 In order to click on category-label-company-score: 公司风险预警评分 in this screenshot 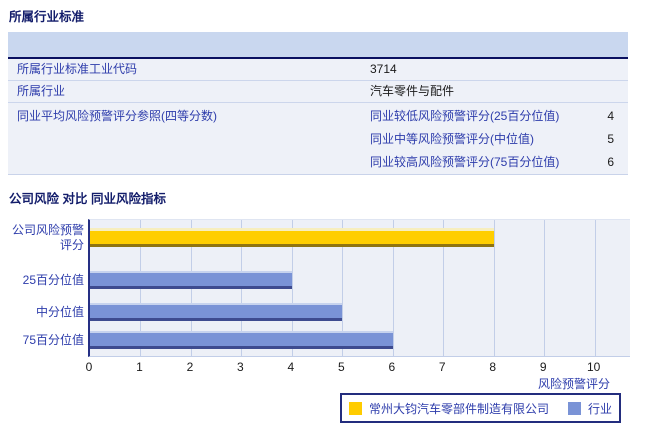, I will do `click(47, 237)`.